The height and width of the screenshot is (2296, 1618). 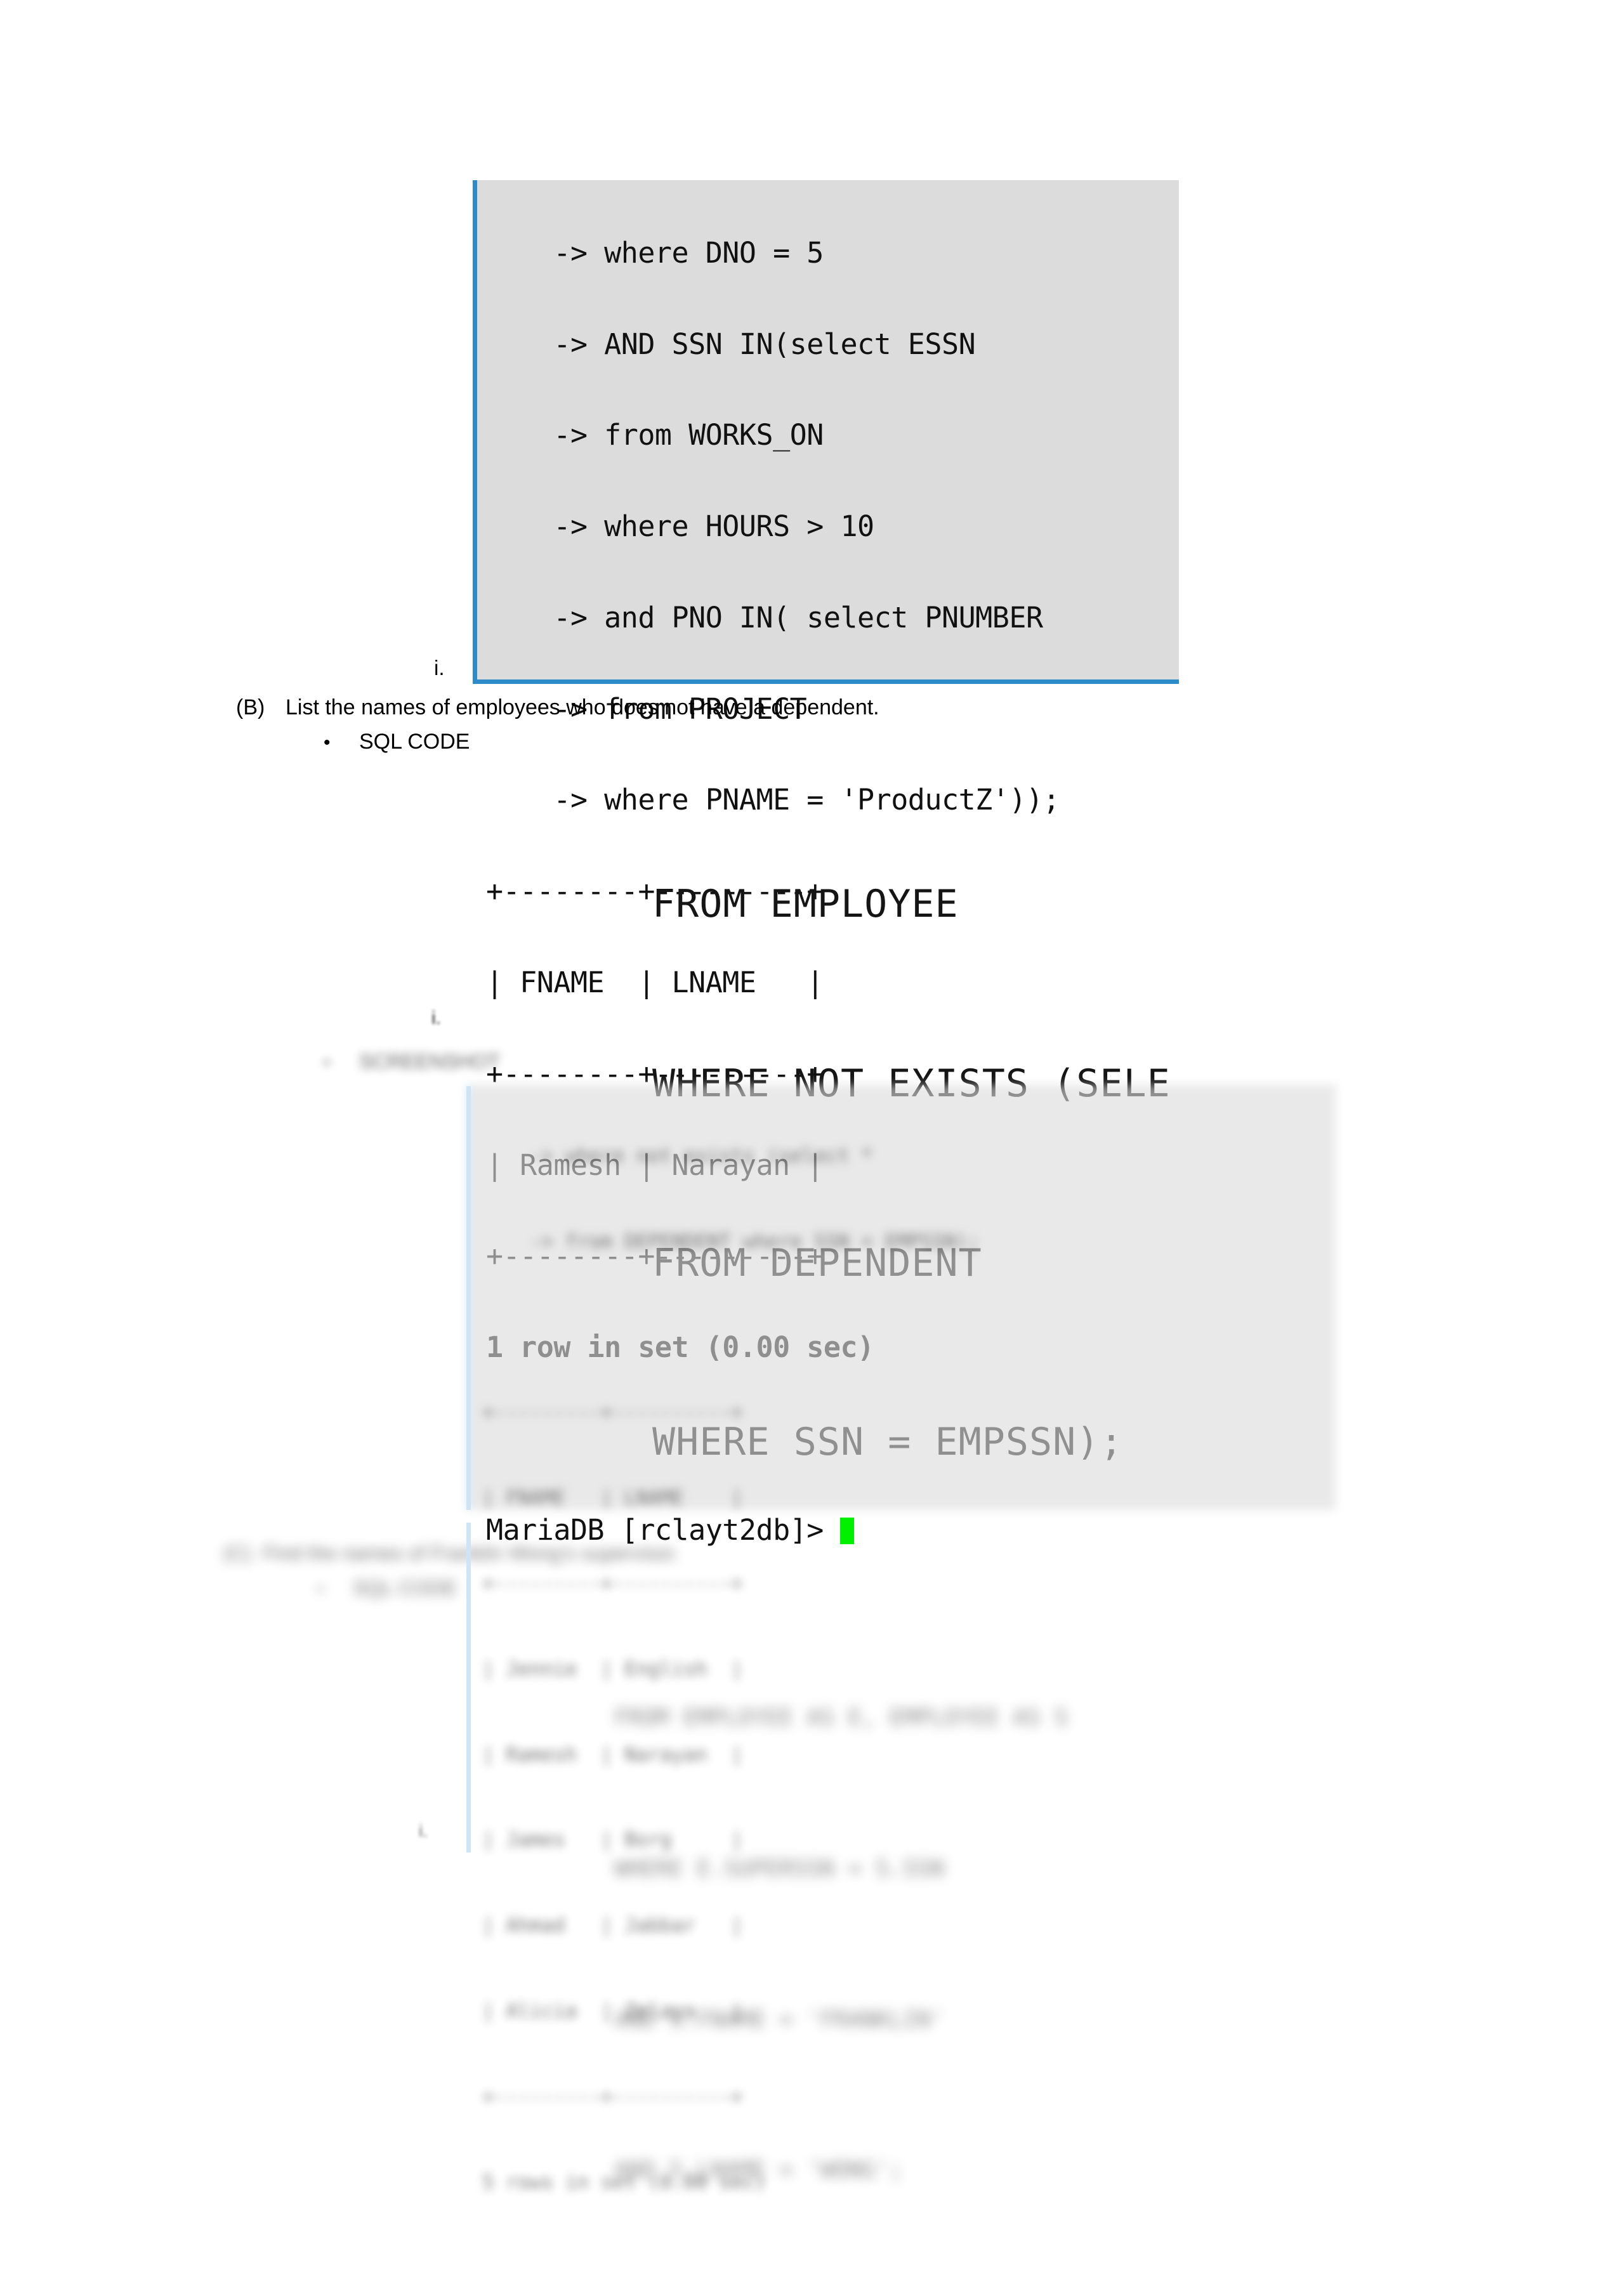 What do you see at coordinates (779, 1868) in the screenshot?
I see `sql-code-line: WHERE E.SUPERSSN = S.SSN` at bounding box center [779, 1868].